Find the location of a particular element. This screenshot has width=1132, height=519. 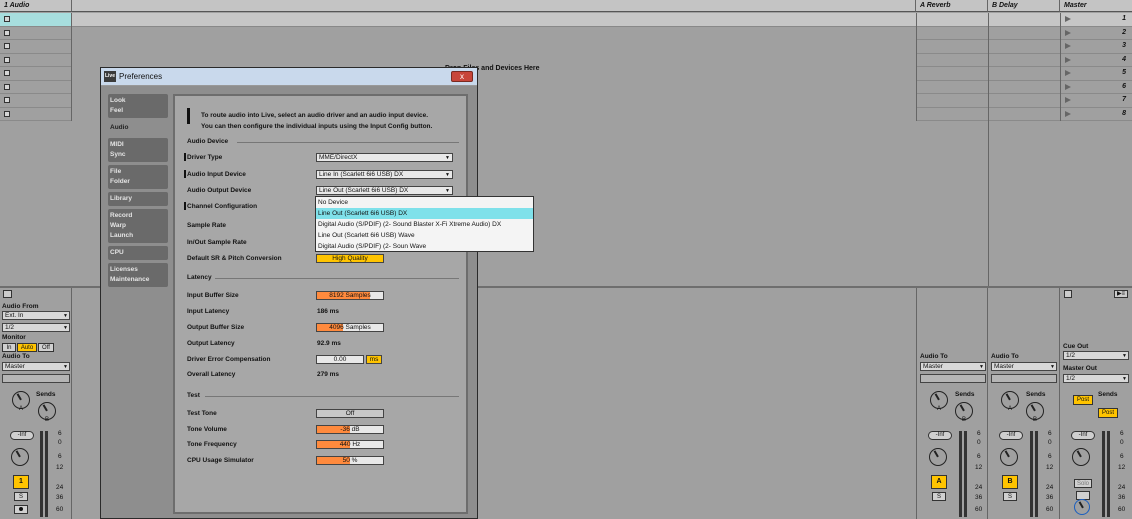

input-device-select: Line In (Scarlett 6i6 USB) DX is located at coordinates (384, 174).